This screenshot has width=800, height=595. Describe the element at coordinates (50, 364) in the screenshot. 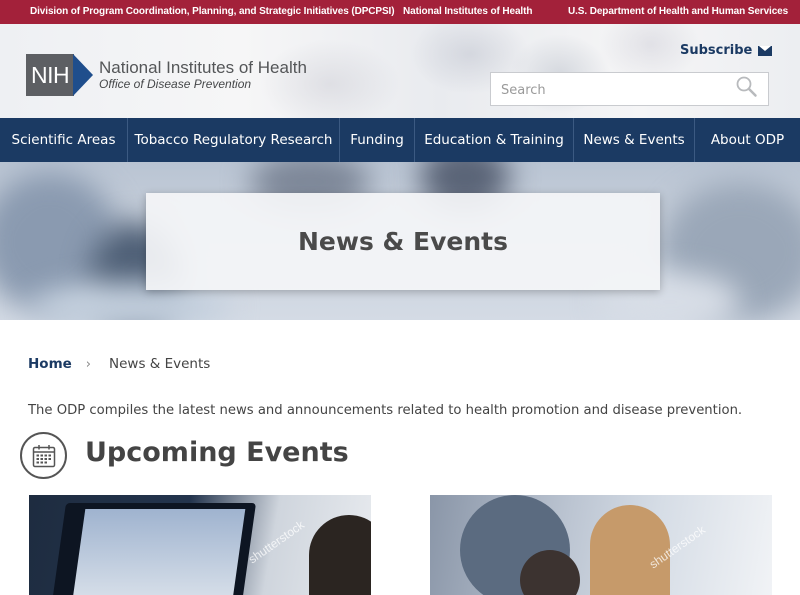

I see `breadcrumb-home-link: Home` at that location.